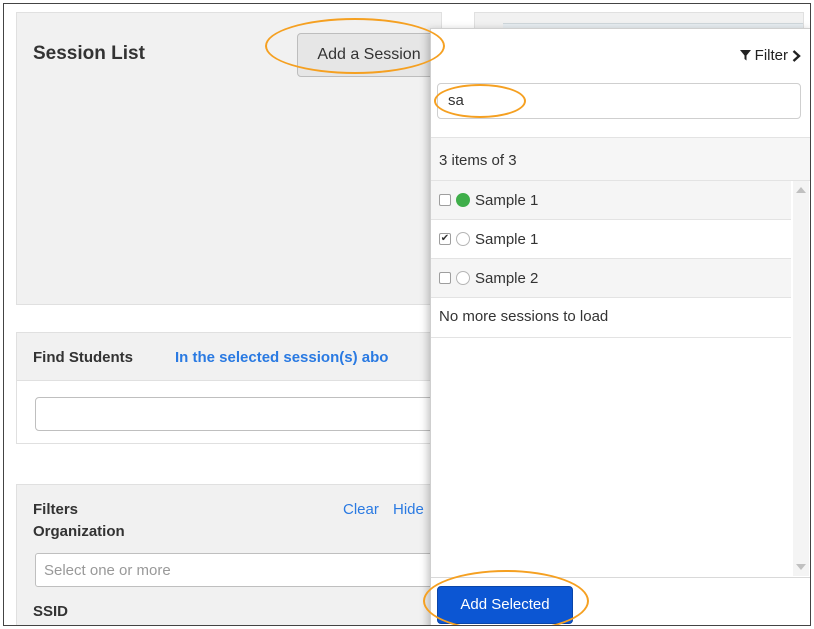 Image resolution: width=814 pixels, height=629 pixels. What do you see at coordinates (611, 278) in the screenshot?
I see `session-row: Sample 2` at bounding box center [611, 278].